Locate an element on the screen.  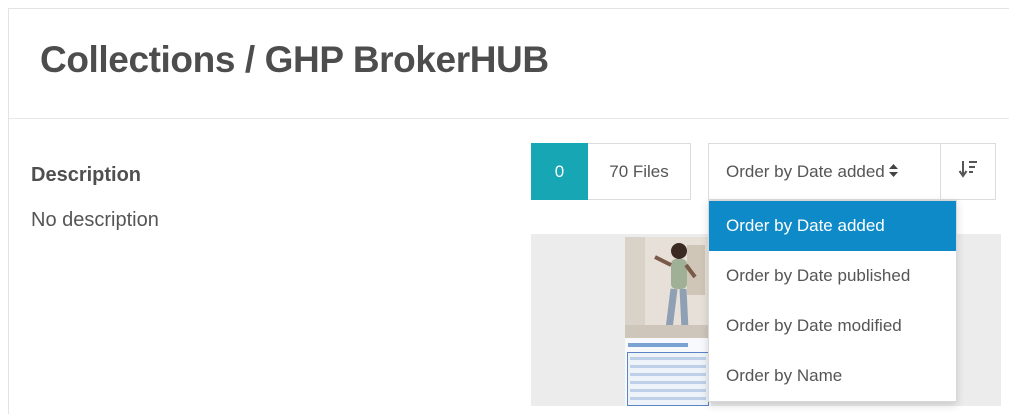
sort-descending-icon is located at coordinates (968, 171).